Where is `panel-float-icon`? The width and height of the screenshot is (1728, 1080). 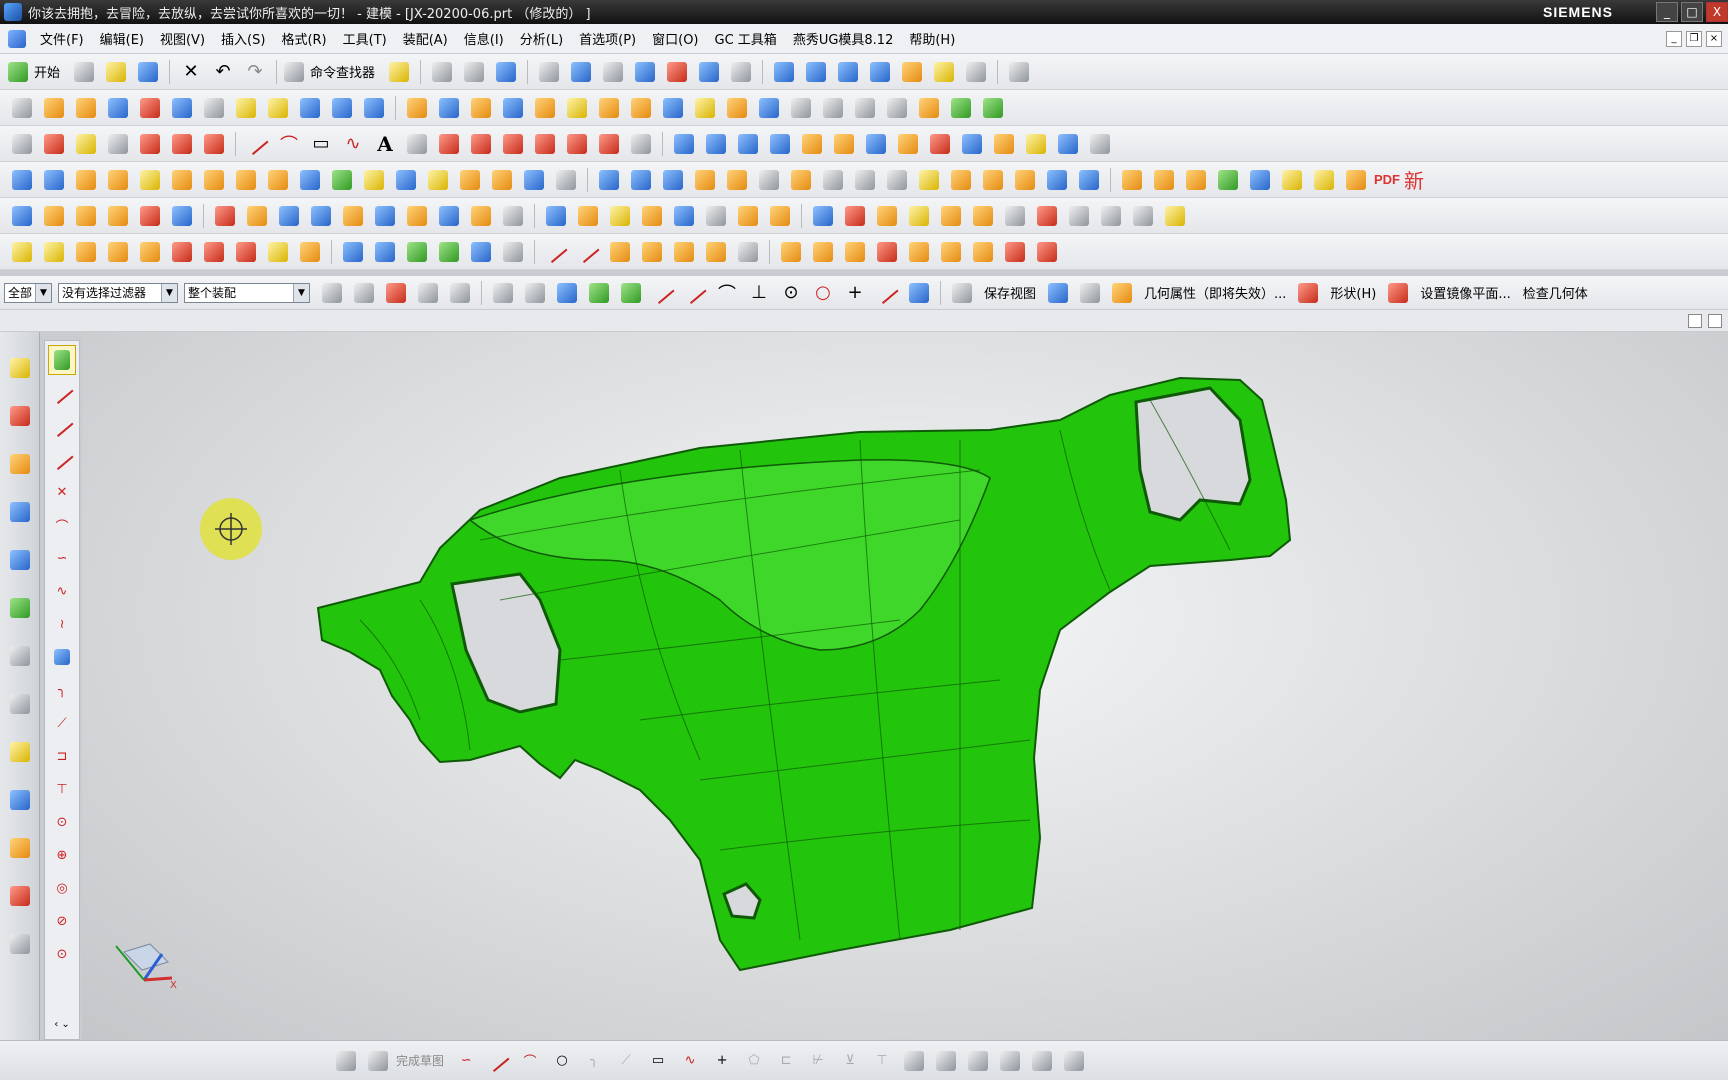 panel-float-icon is located at coordinates (1715, 321).